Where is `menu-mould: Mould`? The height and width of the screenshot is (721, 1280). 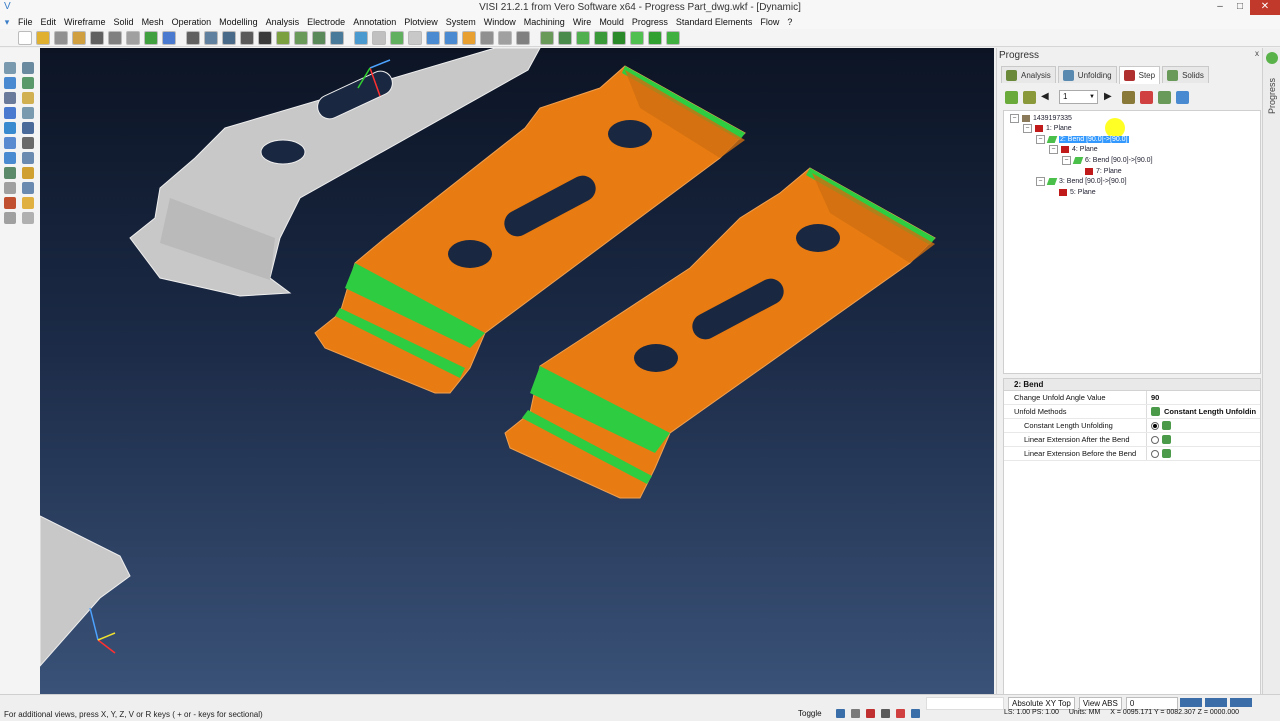
menu-mould: Mould is located at coordinates (611, 22).